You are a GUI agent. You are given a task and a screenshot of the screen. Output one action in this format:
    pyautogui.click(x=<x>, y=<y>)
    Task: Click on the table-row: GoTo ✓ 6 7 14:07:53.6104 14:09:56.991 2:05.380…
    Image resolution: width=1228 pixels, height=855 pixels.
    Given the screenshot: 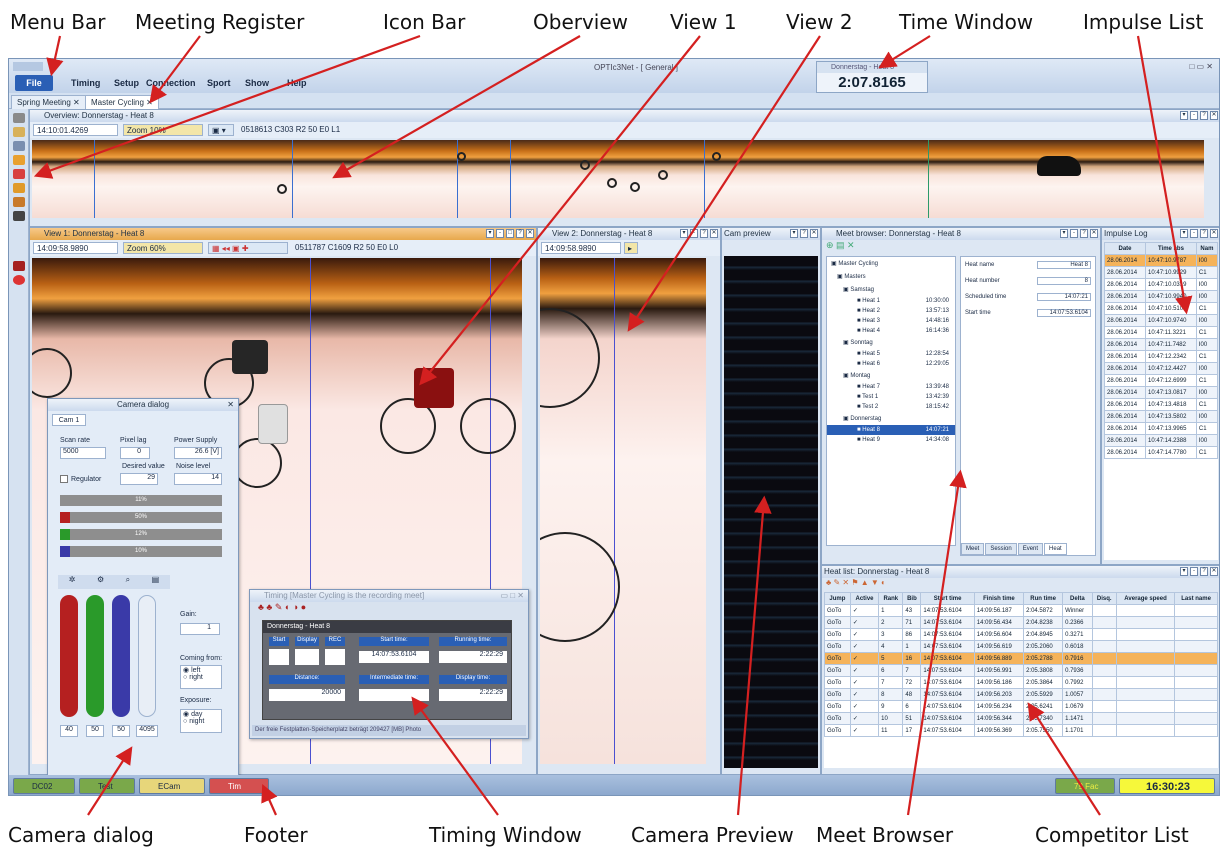 What is the action you would take?
    pyautogui.click(x=1021, y=670)
    